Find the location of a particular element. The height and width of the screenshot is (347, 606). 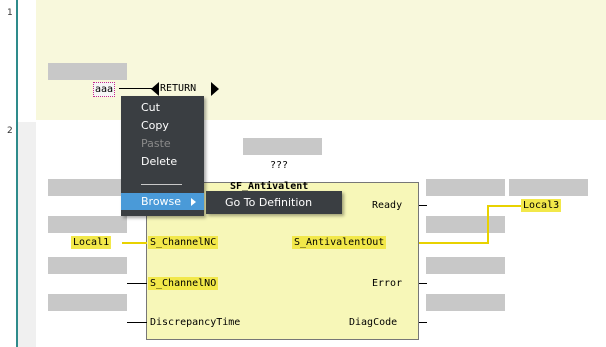

pin-s-channelno: S_ChannelNO is located at coordinates (183, 283).